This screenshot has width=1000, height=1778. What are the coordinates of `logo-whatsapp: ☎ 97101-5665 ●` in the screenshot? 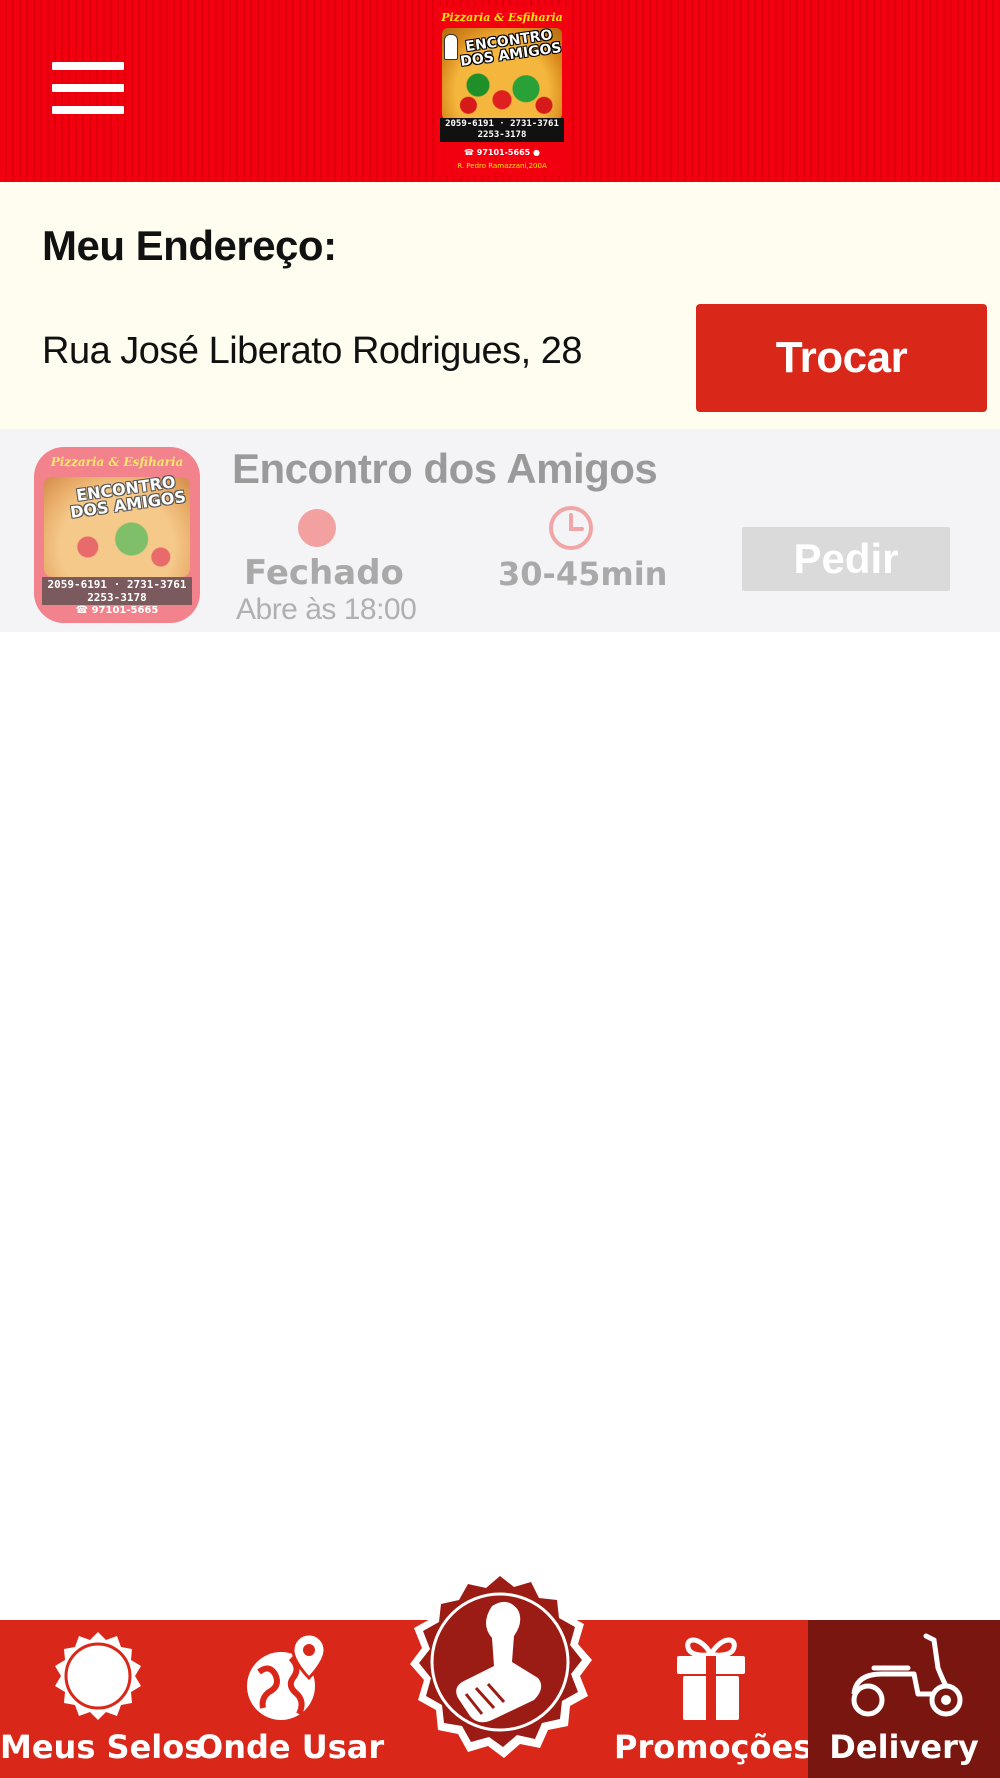 It's located at (502, 152).